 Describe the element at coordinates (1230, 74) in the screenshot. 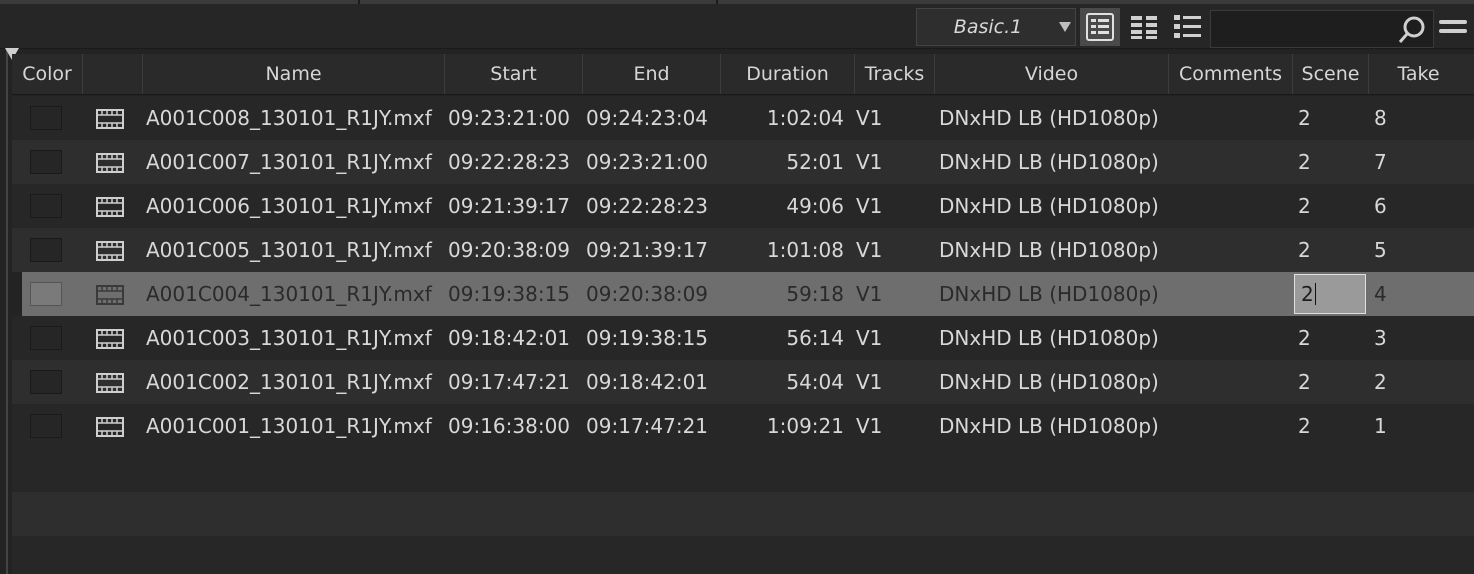

I see `column-header-comments: Comments` at that location.